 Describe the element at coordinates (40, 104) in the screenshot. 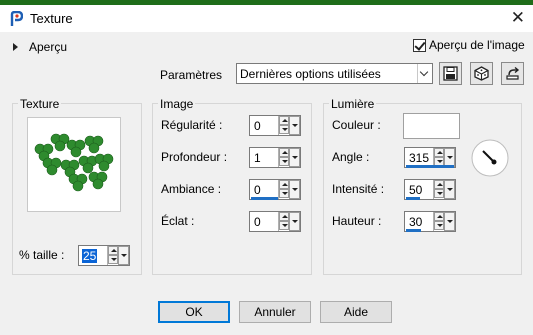

I see `texture-group-title: Texture` at that location.